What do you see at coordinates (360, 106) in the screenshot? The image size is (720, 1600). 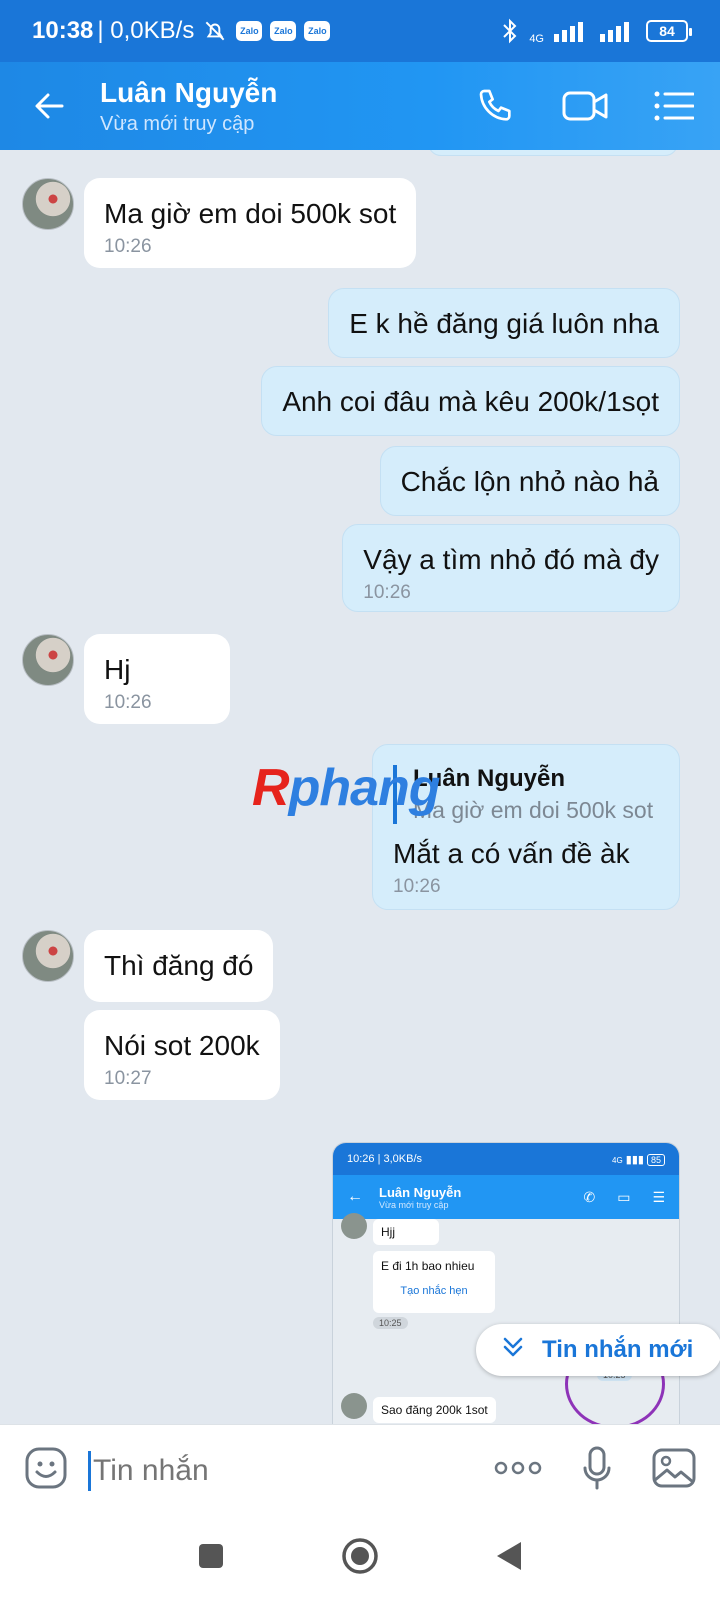 I see `chat-header: Luân Nguyễn Vừa mới truy cập` at bounding box center [360, 106].